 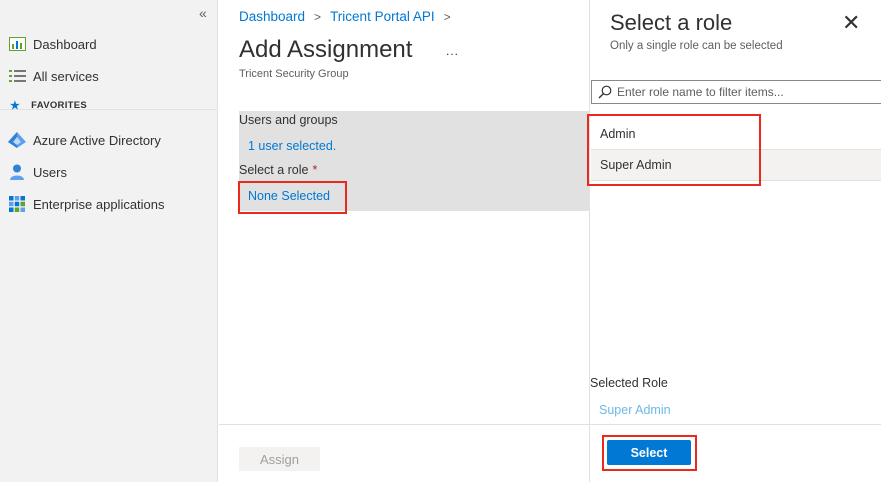 What do you see at coordinates (66, 76) in the screenshot?
I see `sidebar-item-label: All services` at bounding box center [66, 76].